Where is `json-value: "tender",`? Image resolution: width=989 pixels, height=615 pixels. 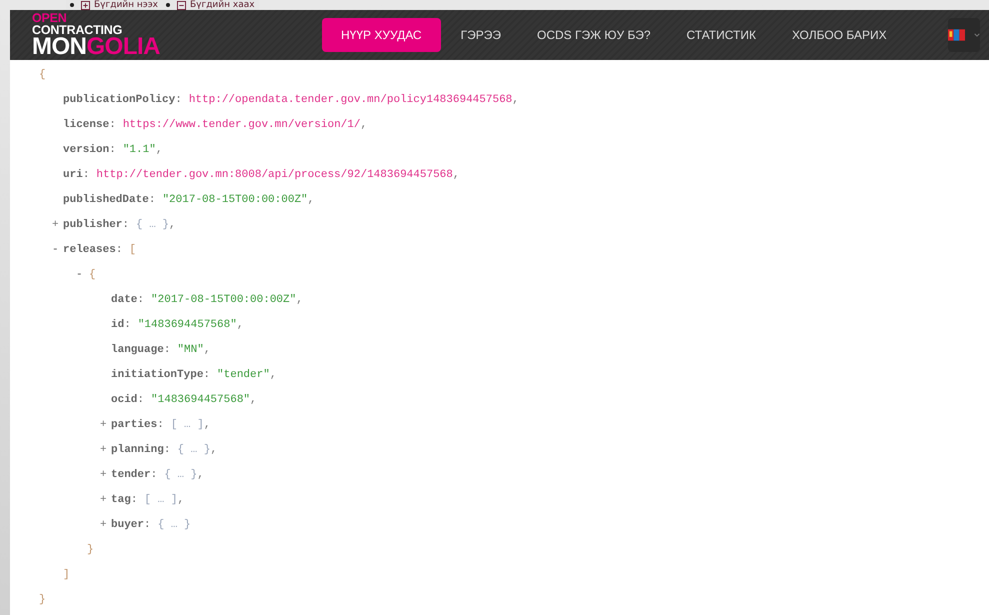
json-value: "tender", is located at coordinates (246, 374).